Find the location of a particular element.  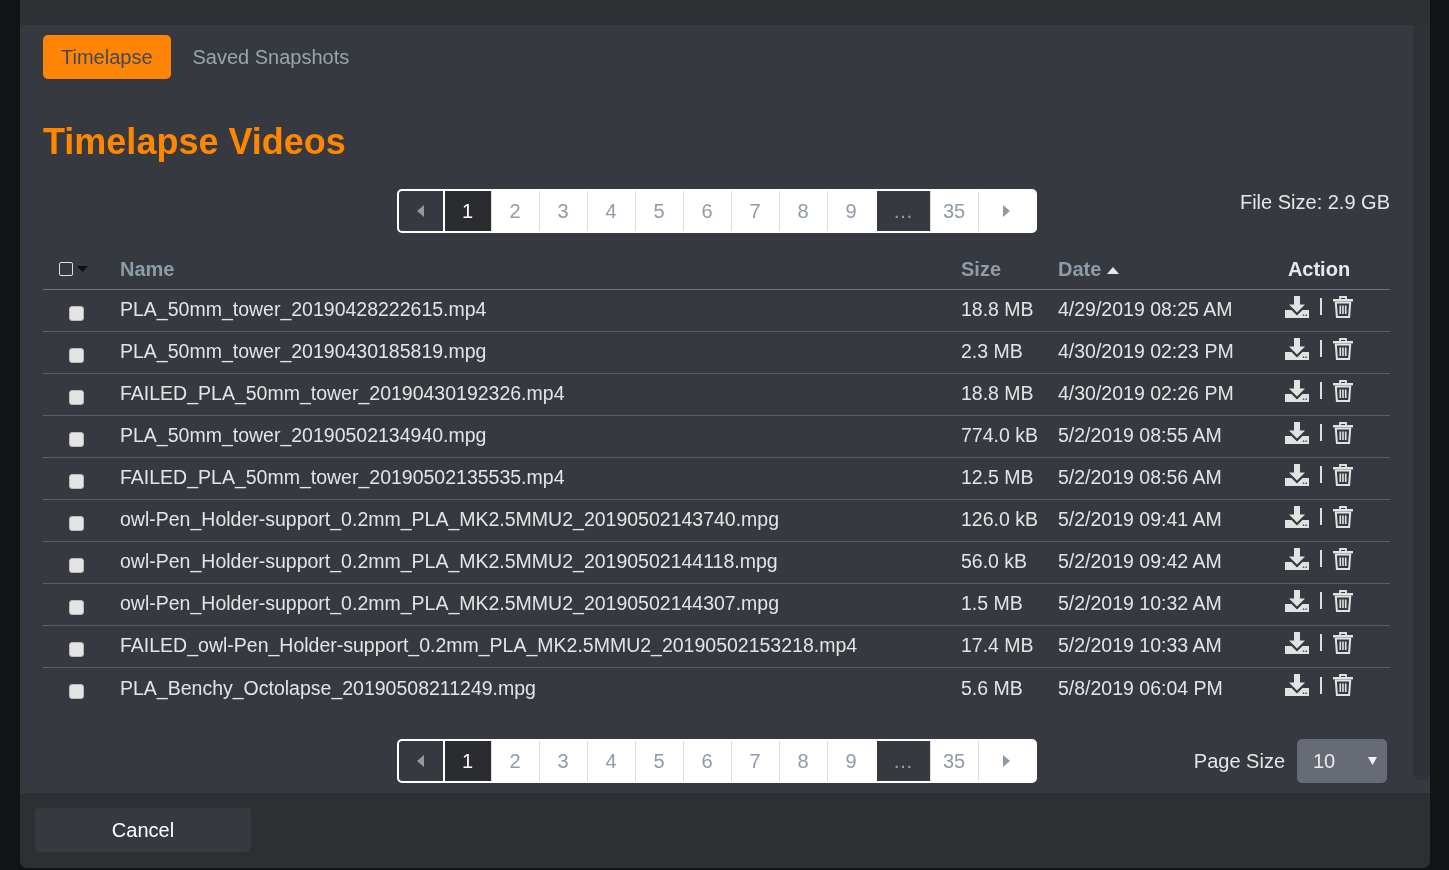

table-cell: owl-Pen_Holder-support_0.2mm_PLA_MK2.5MMU2_20190502144118.mpg is located at coordinates (530, 562).